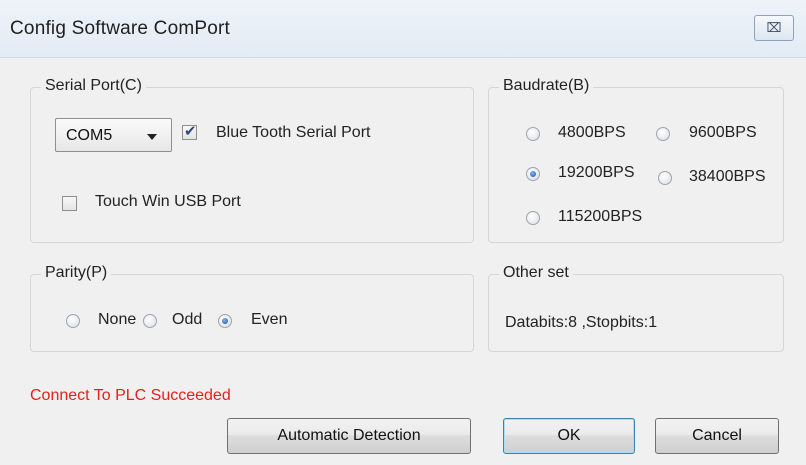  I want to click on baud-19200-label: 19200BPS, so click(596, 172).